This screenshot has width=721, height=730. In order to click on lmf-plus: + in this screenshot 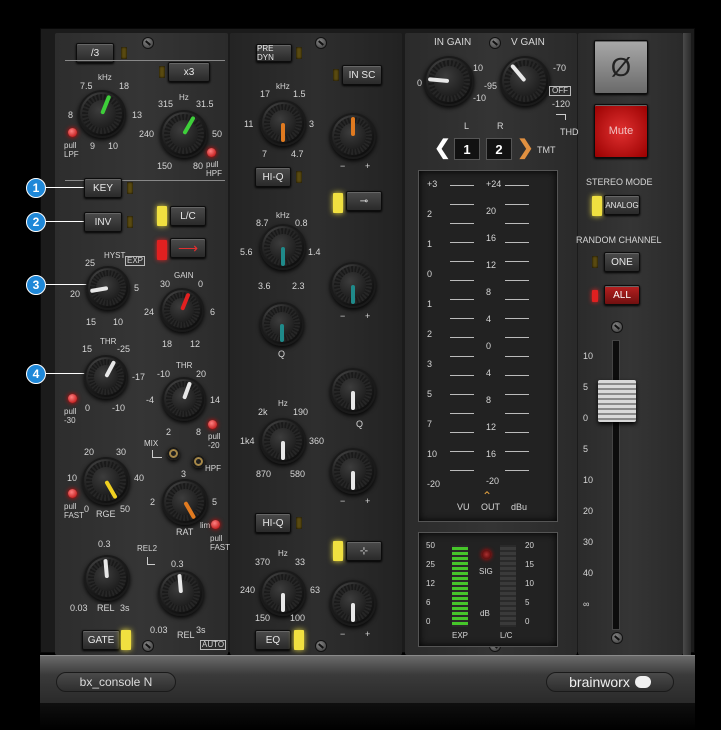, I will do `click(368, 501)`.